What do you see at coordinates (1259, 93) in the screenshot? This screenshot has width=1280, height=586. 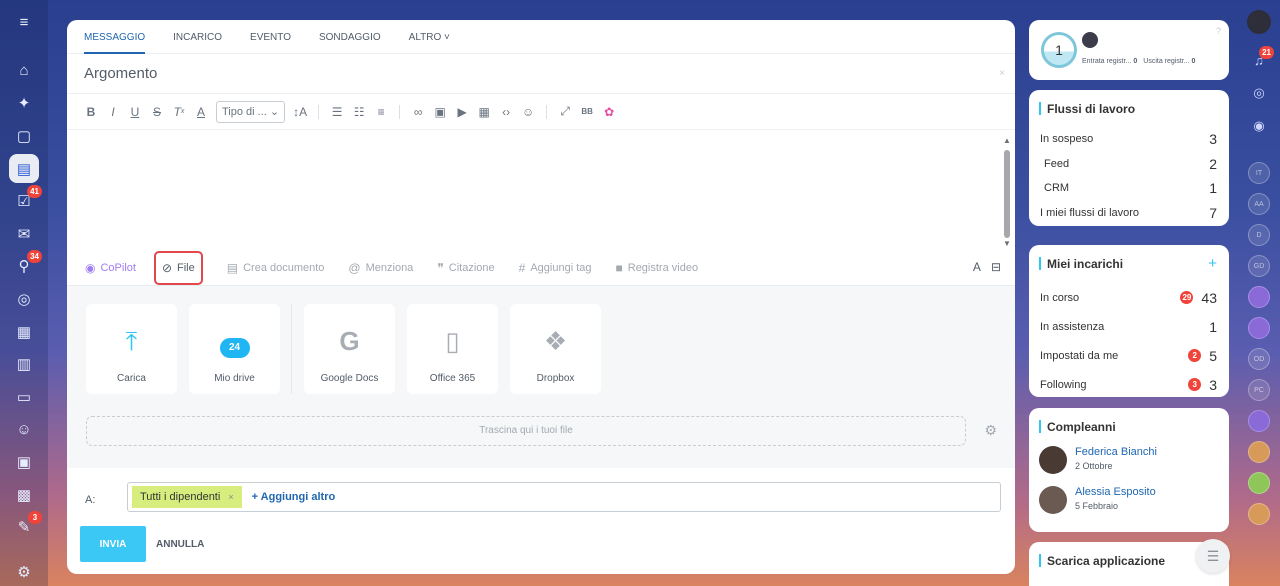 I see `copilot-icon: ◎` at bounding box center [1259, 93].